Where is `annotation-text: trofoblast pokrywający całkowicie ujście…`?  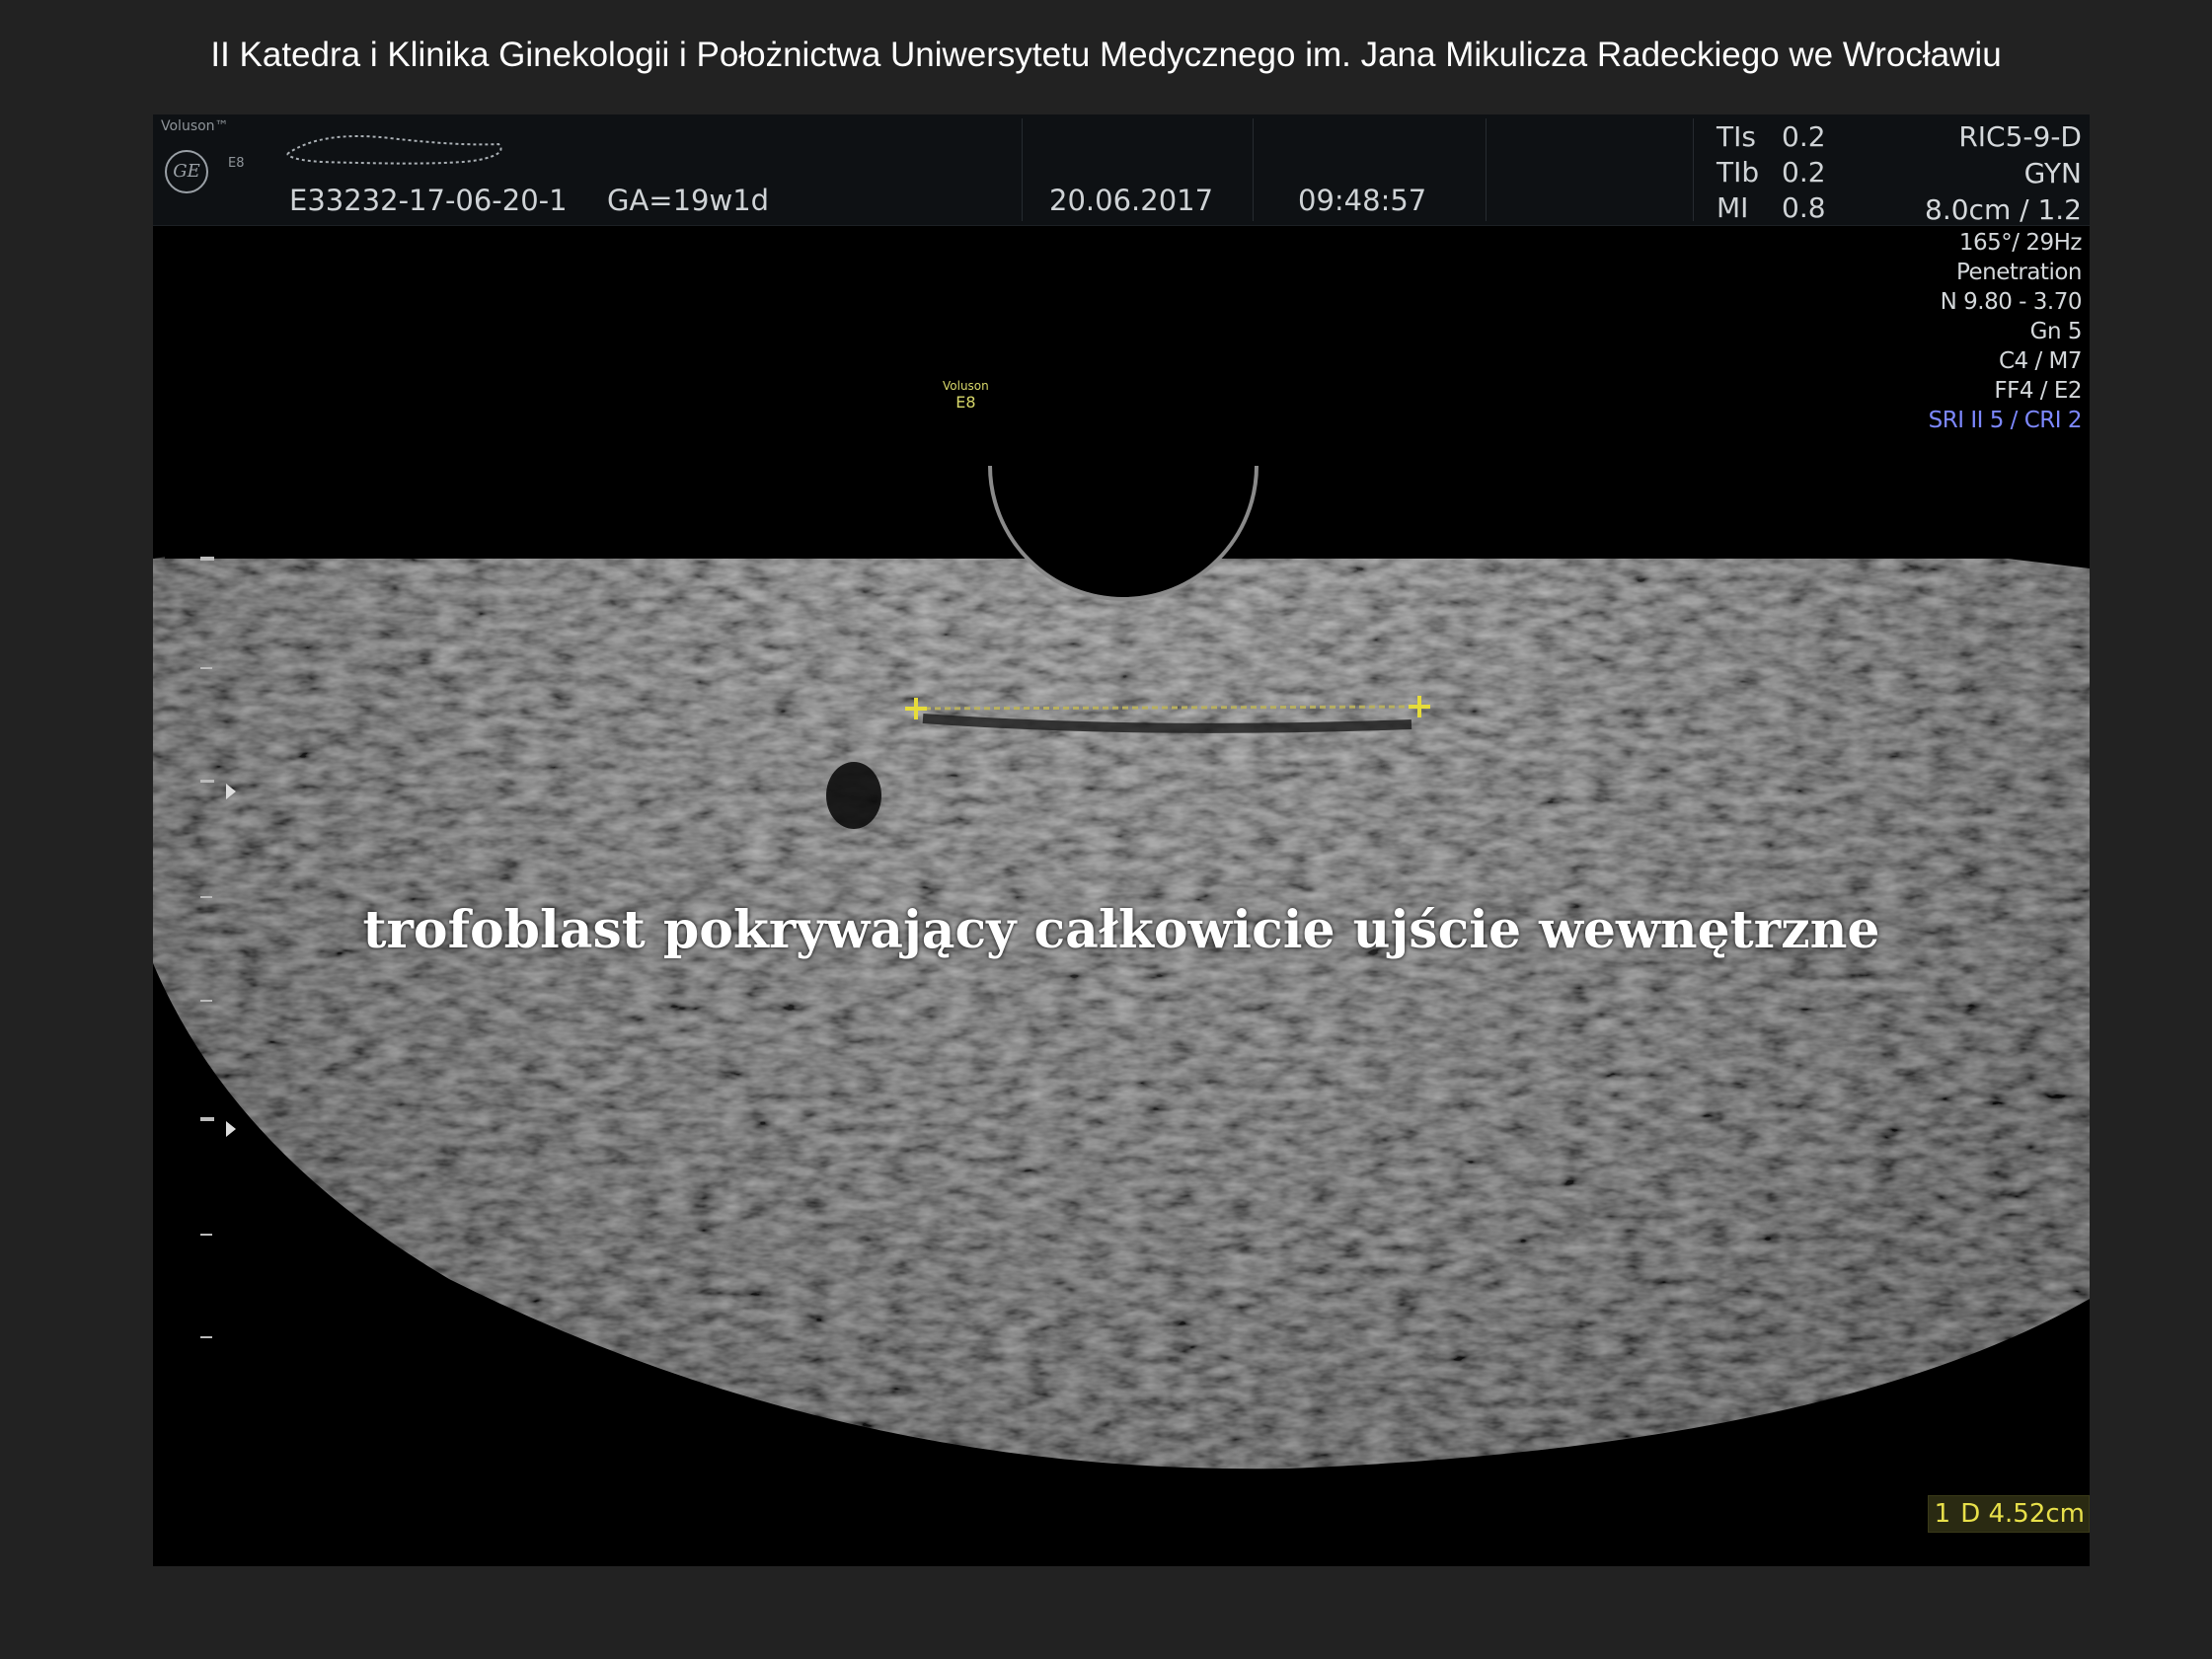
annotation-text: trofoblast pokrywający całkowicie ujście… is located at coordinates (1121, 930).